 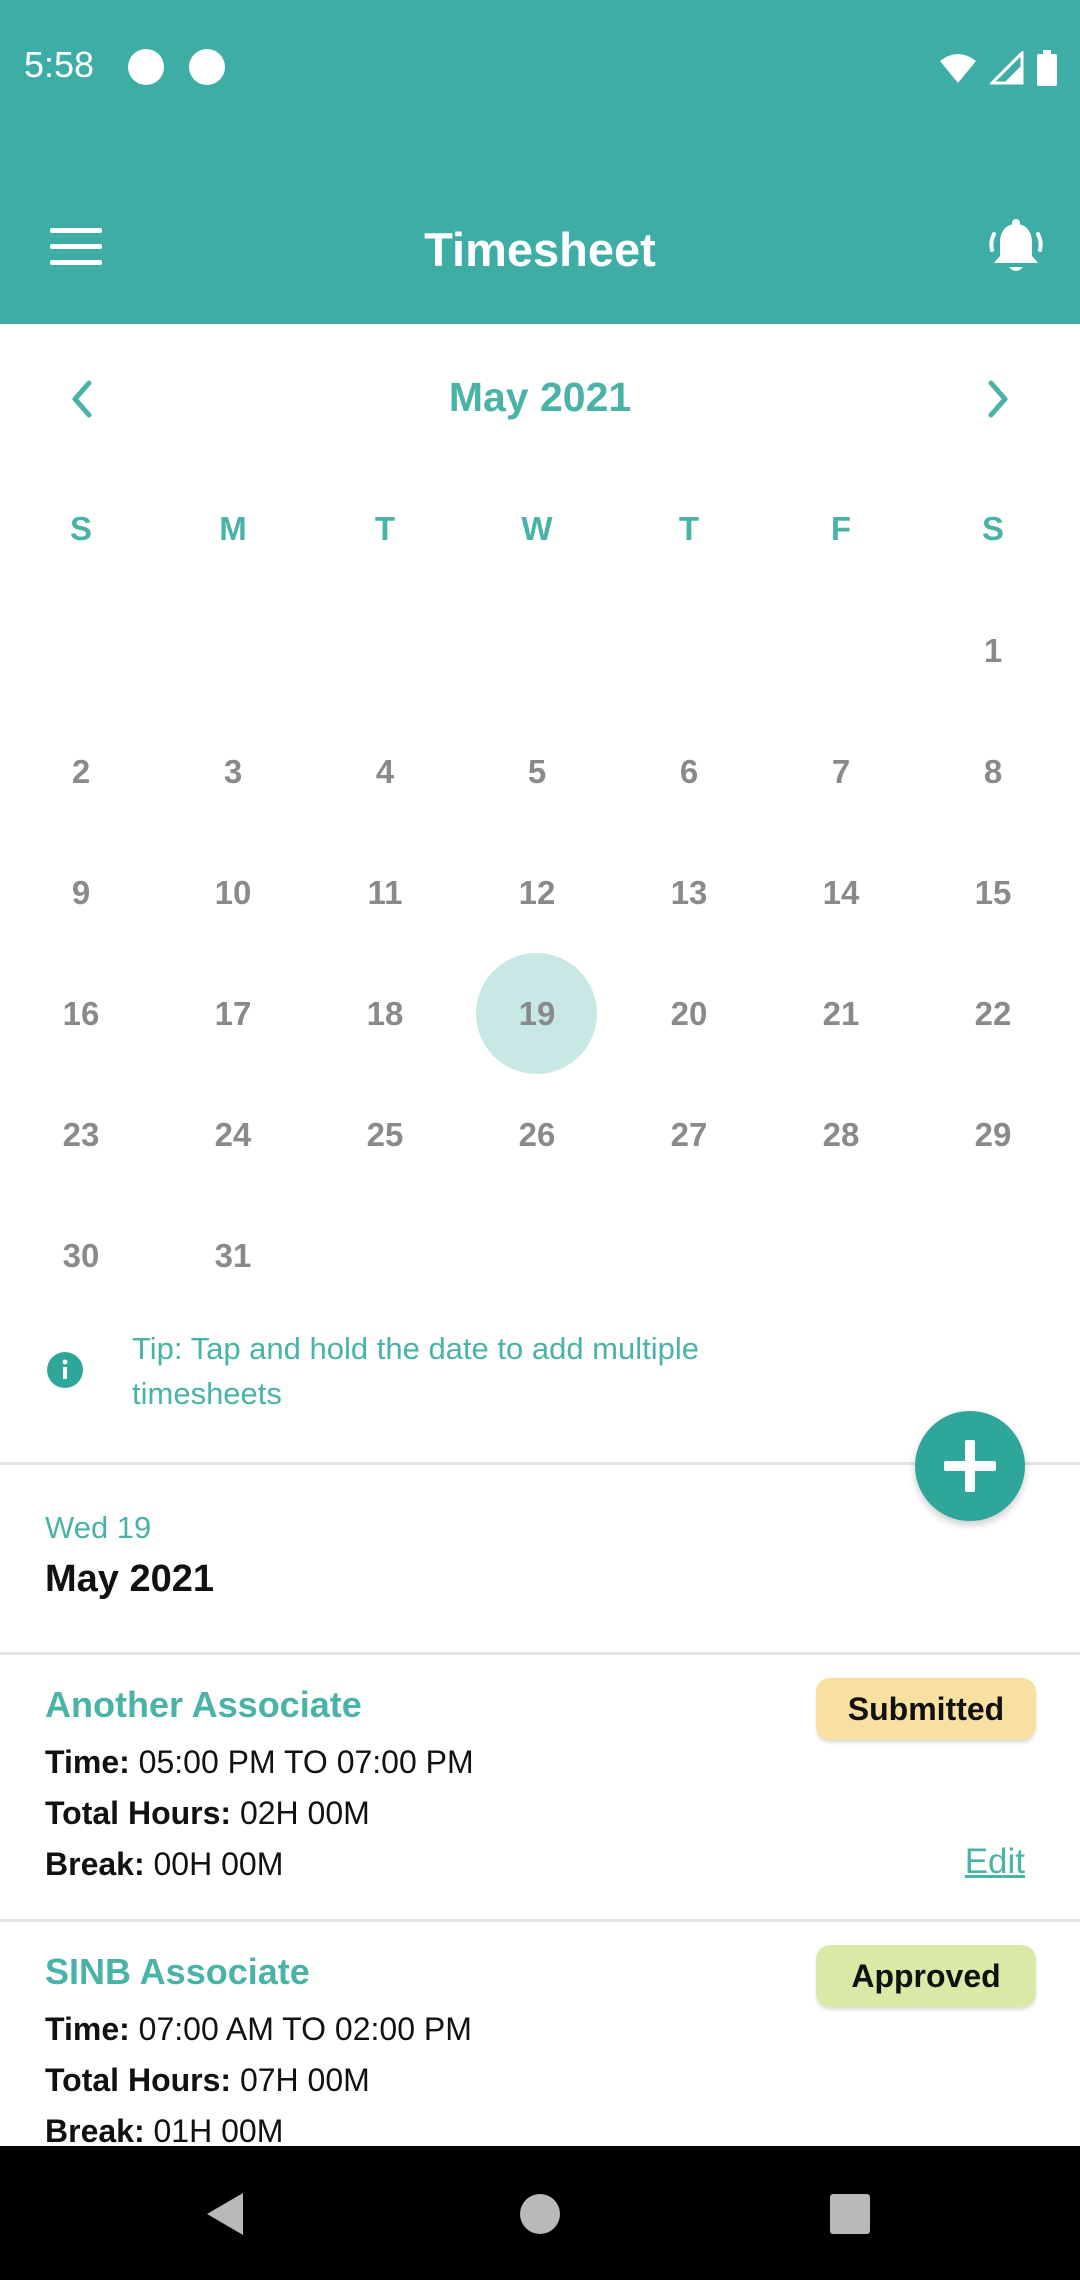 I want to click on status-badge: Approved, so click(x=926, y=1976).